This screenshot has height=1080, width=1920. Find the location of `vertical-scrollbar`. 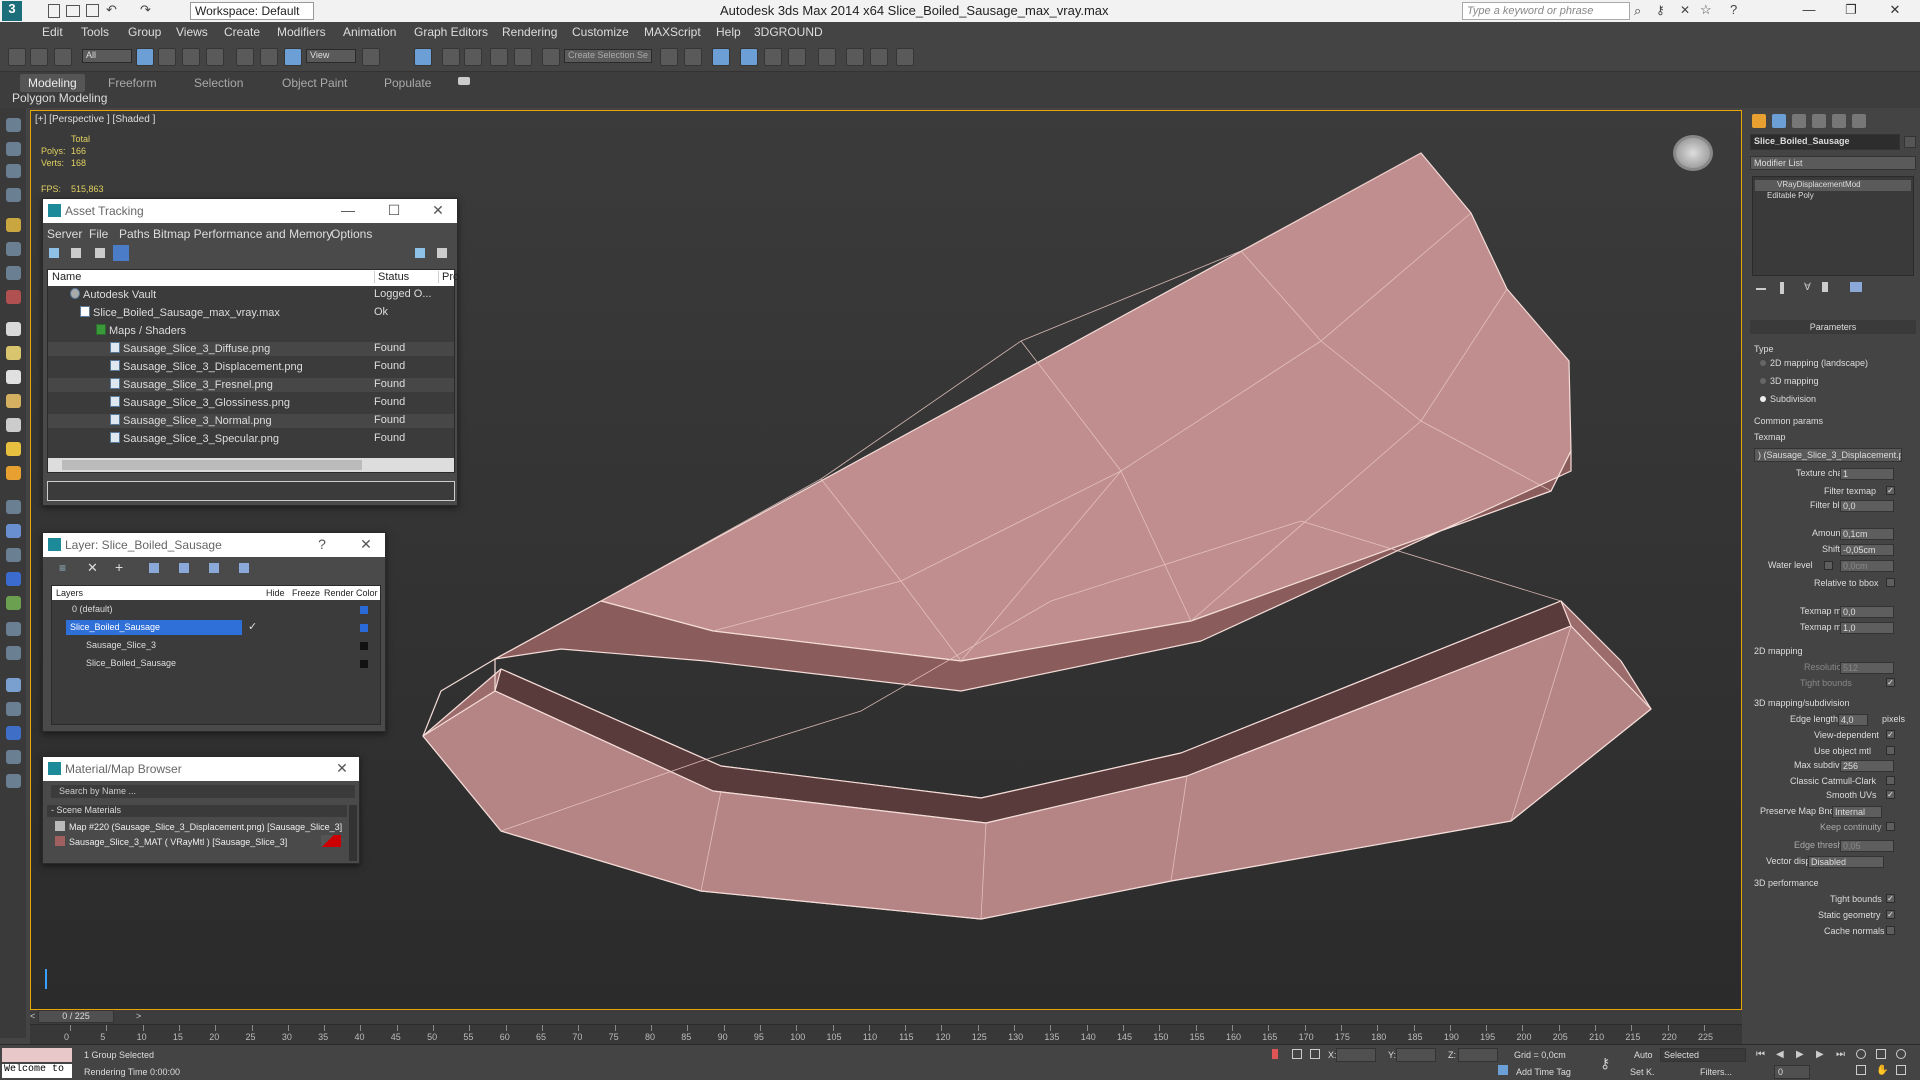

vertical-scrollbar is located at coordinates (353, 833).